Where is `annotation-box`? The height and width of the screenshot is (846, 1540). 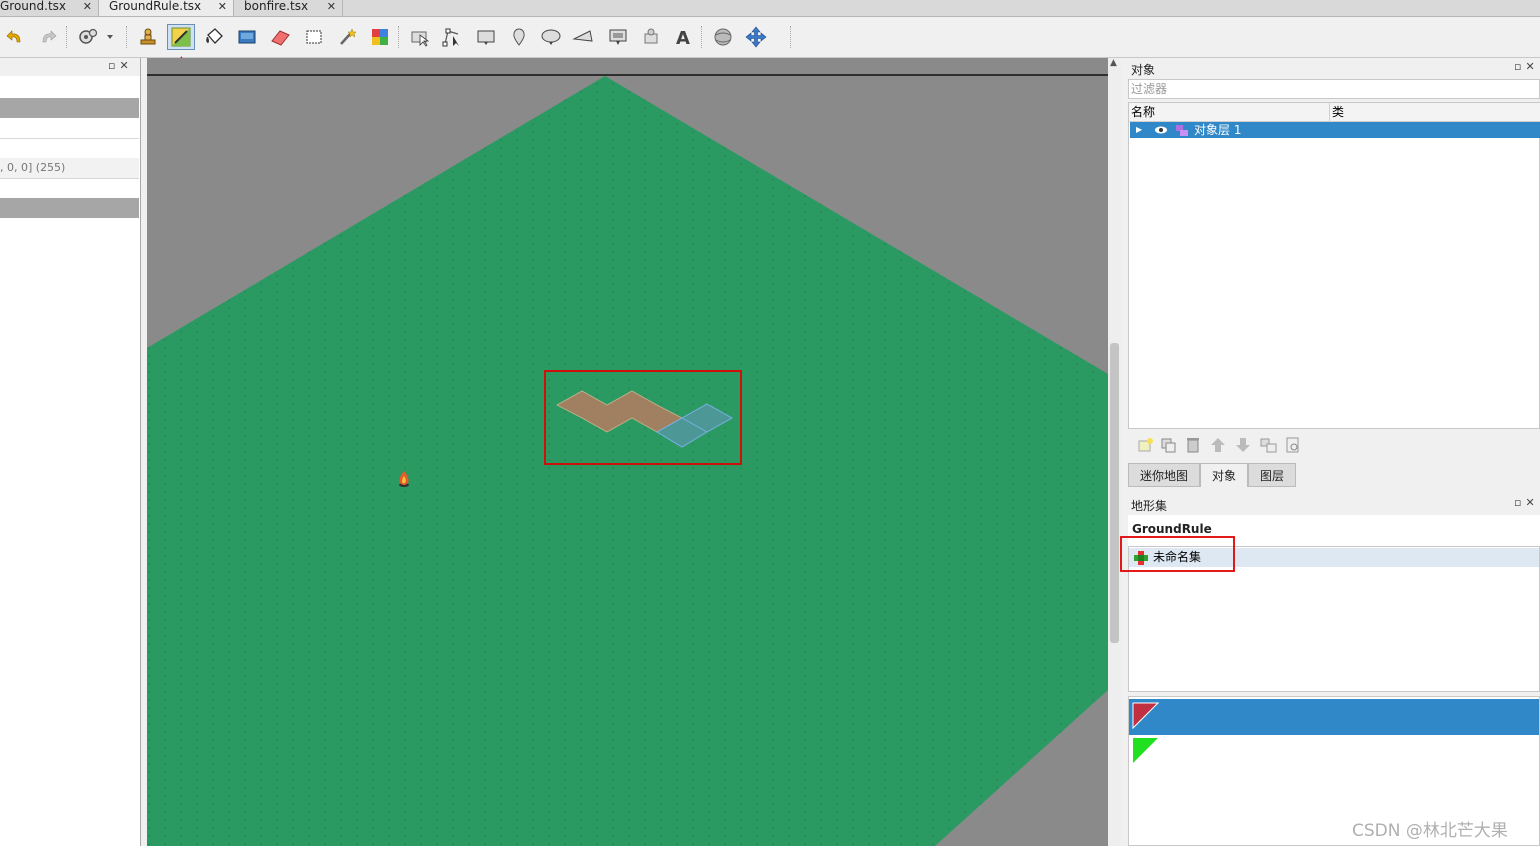 annotation-box is located at coordinates (1177, 554).